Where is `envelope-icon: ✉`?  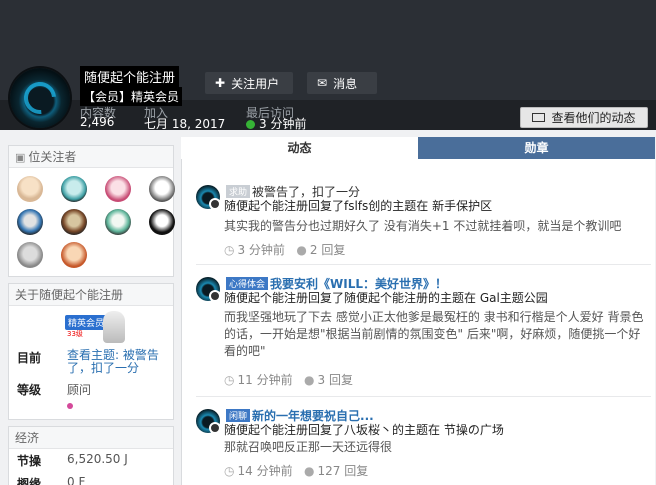 envelope-icon: ✉ is located at coordinates (322, 83).